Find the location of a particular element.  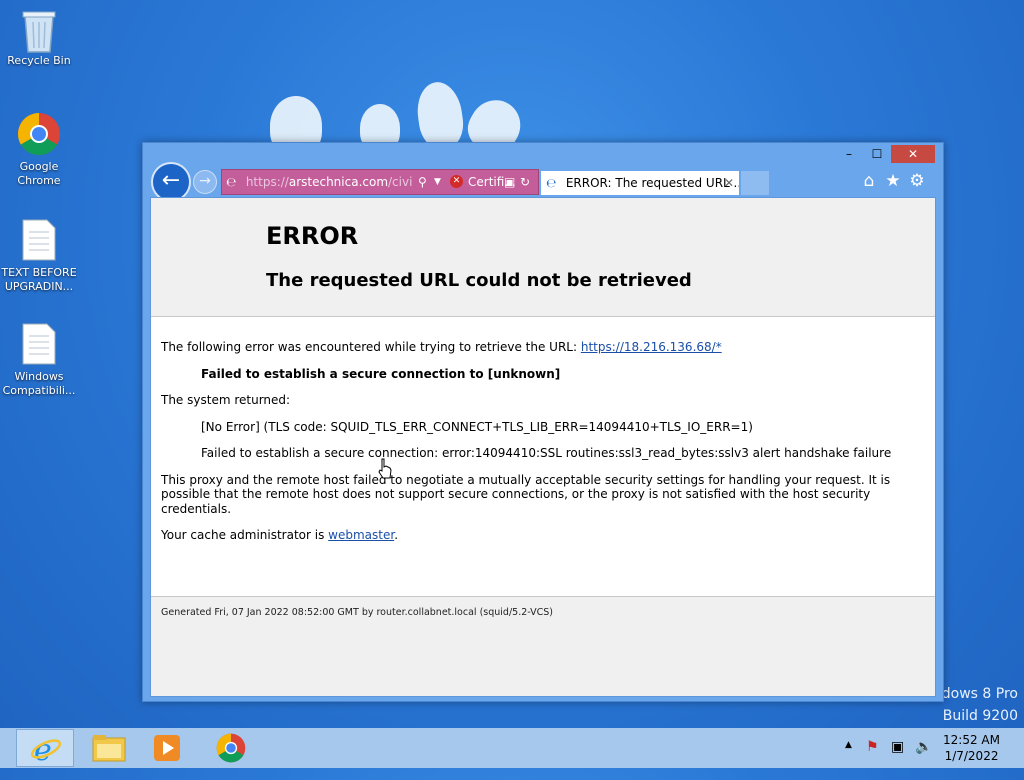

system-clock: 12:52 AM 1/7/2022 is located at coordinates (971, 748).